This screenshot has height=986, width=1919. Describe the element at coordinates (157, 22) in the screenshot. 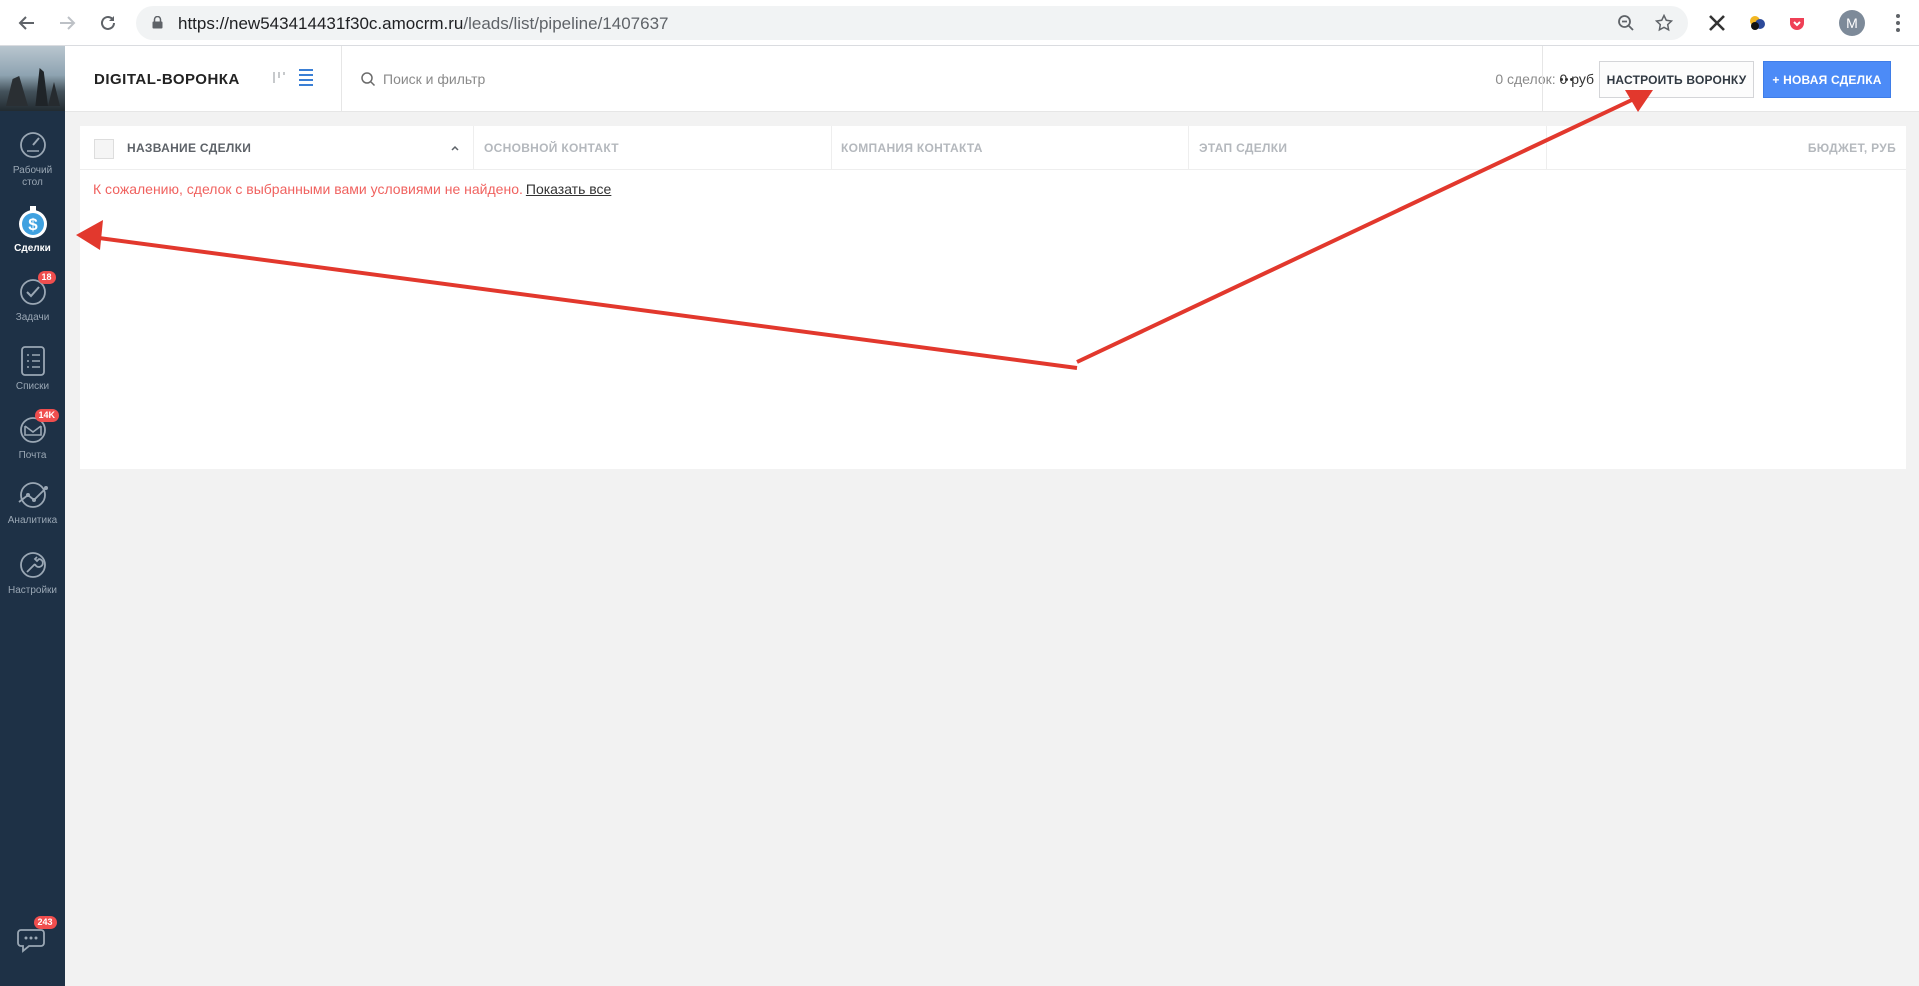

I see `lock-icon` at that location.